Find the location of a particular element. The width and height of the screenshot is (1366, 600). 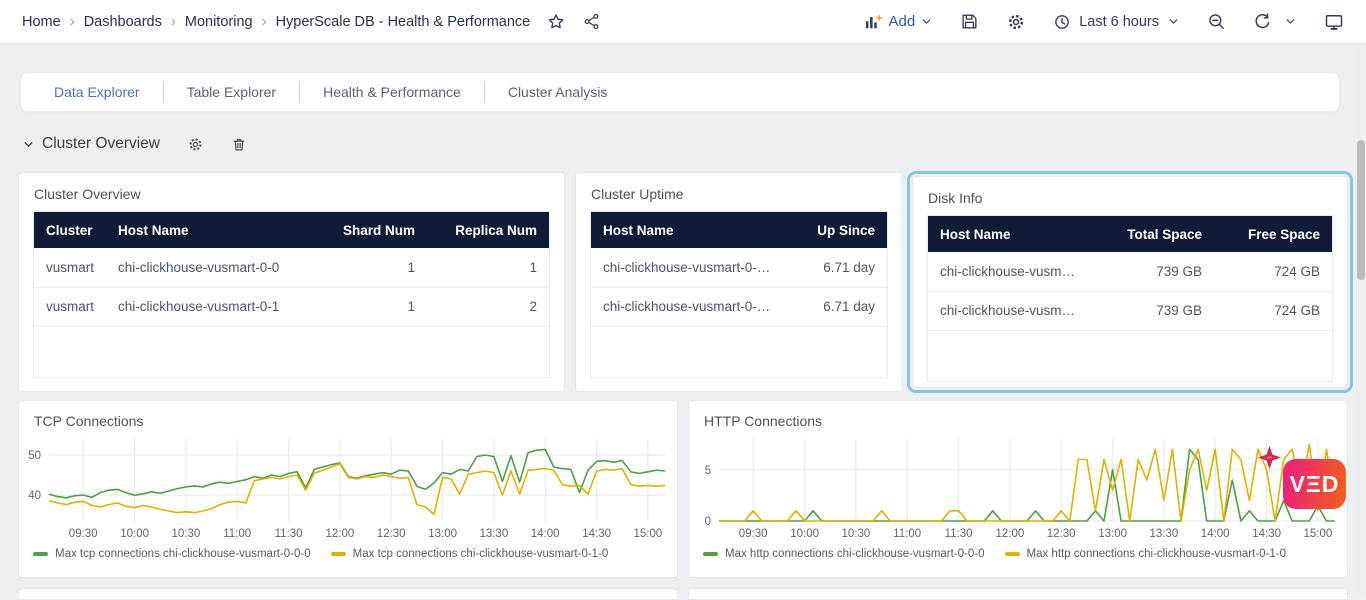

dashboard-actions is located at coordinates (573, 22).